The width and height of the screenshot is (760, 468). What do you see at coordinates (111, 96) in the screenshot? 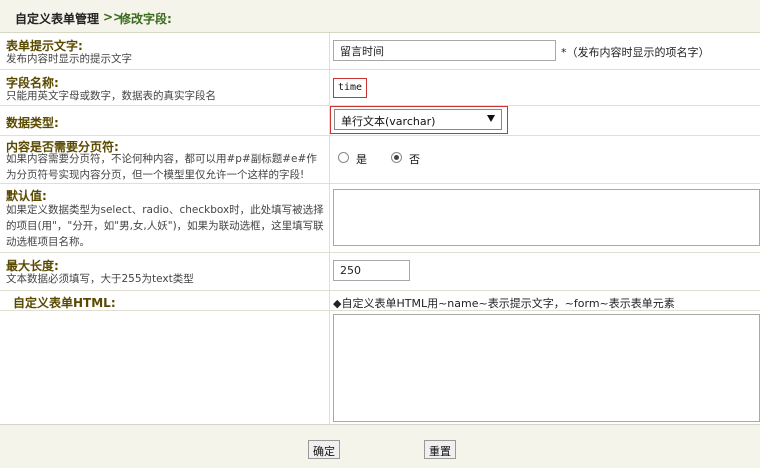
I see `name-help: 只能用英文字母或数字，数据表的真实字段名` at bounding box center [111, 96].